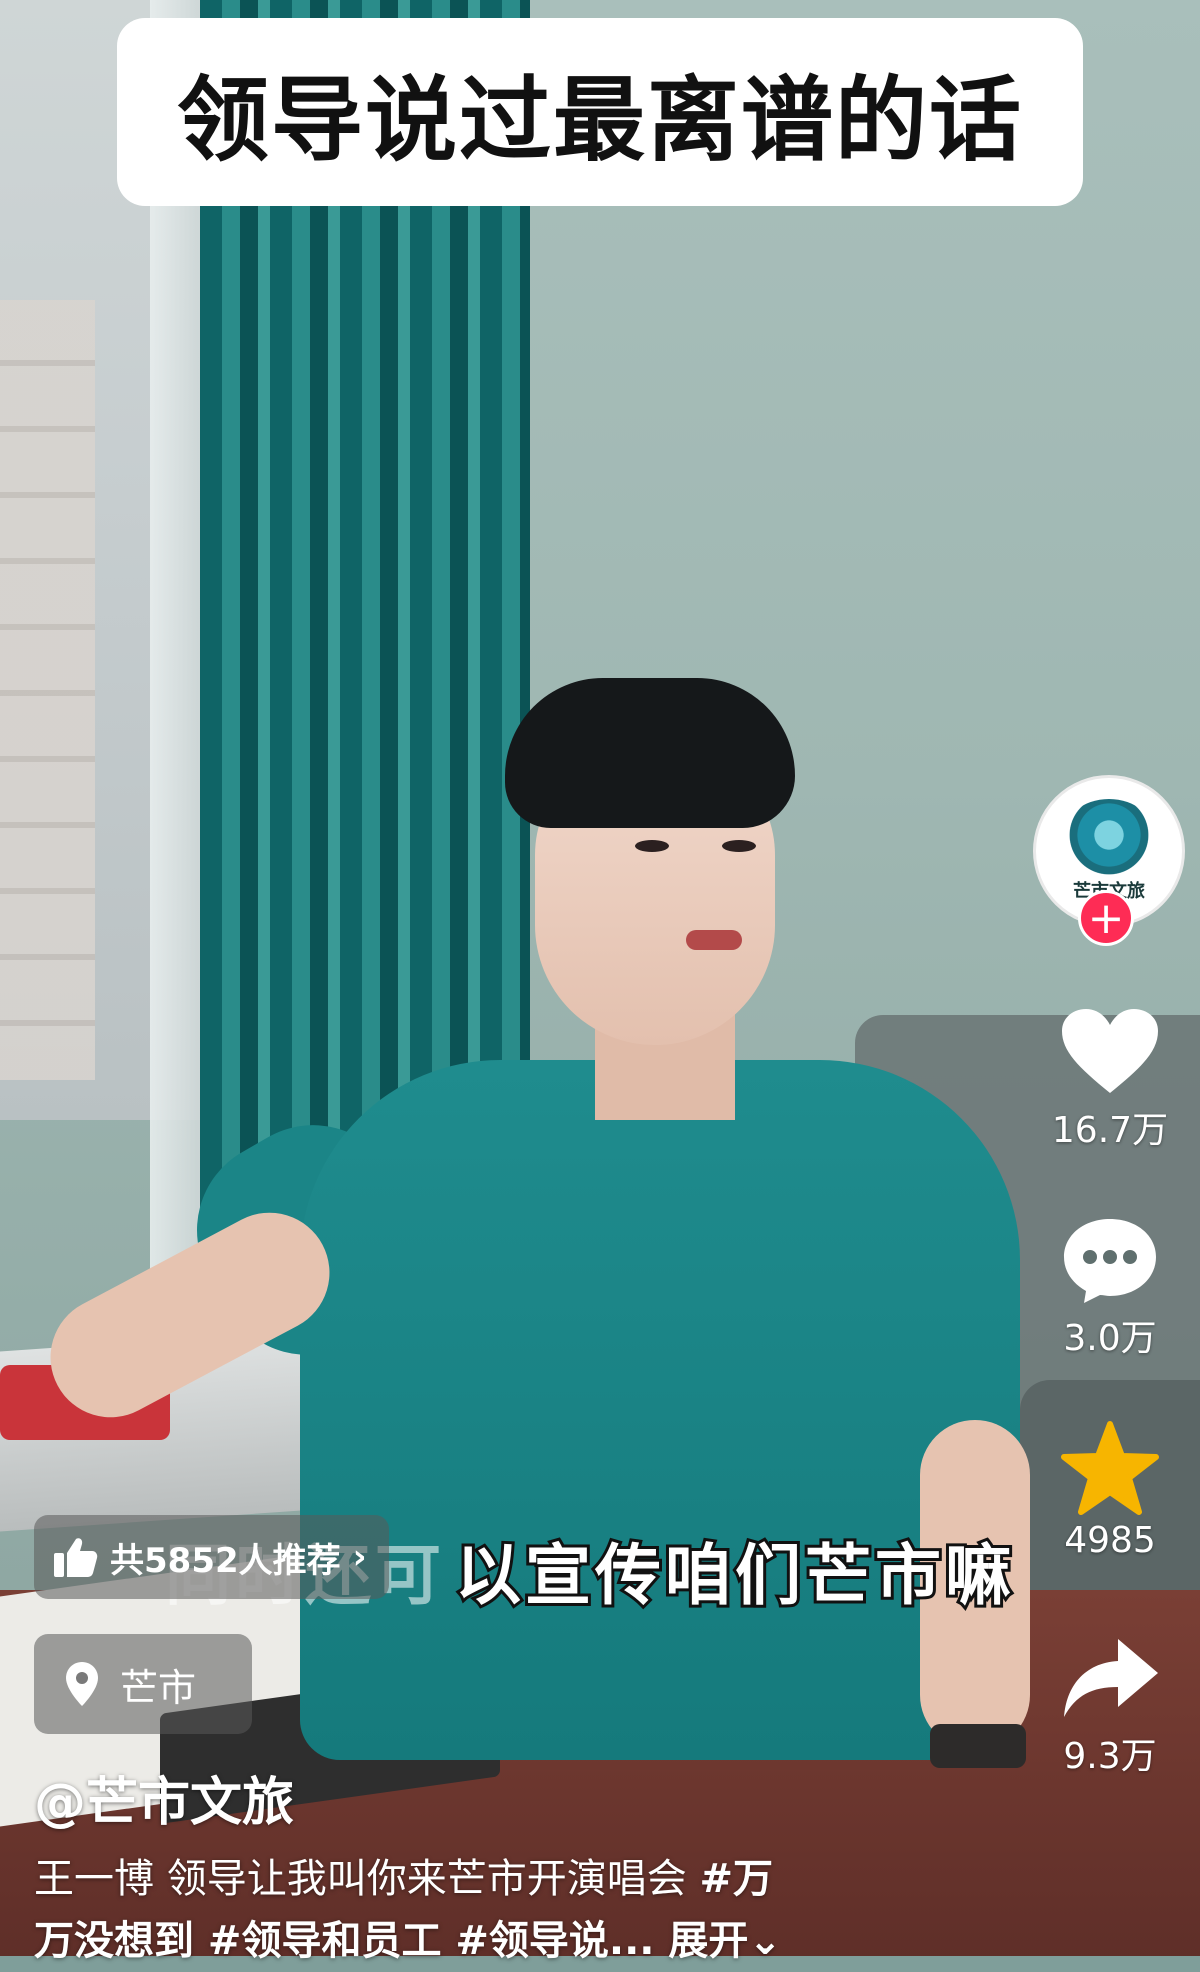 The width and height of the screenshot is (1200, 1972). What do you see at coordinates (1110, 1338) in the screenshot?
I see `comment-count: 3.0万` at bounding box center [1110, 1338].